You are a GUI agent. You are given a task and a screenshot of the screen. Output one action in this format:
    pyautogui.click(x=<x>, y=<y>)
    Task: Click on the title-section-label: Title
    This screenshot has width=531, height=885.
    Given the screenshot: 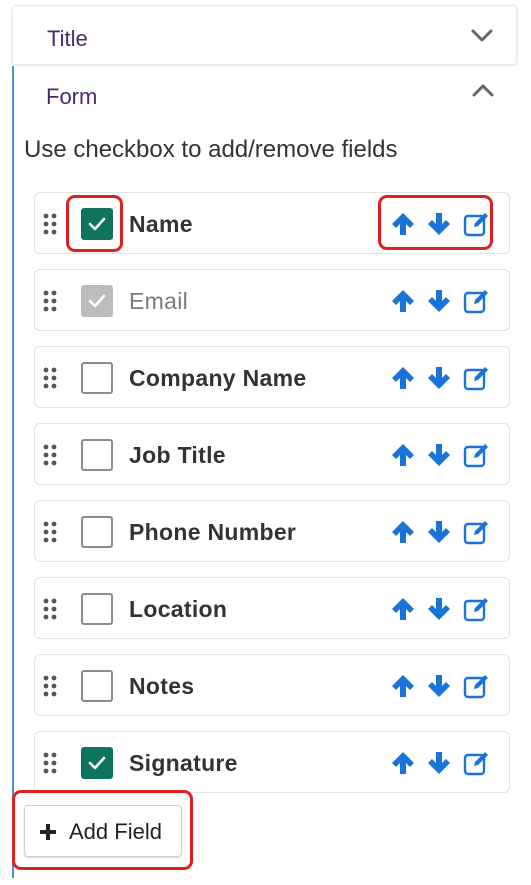 What is the action you would take?
    pyautogui.click(x=67, y=38)
    